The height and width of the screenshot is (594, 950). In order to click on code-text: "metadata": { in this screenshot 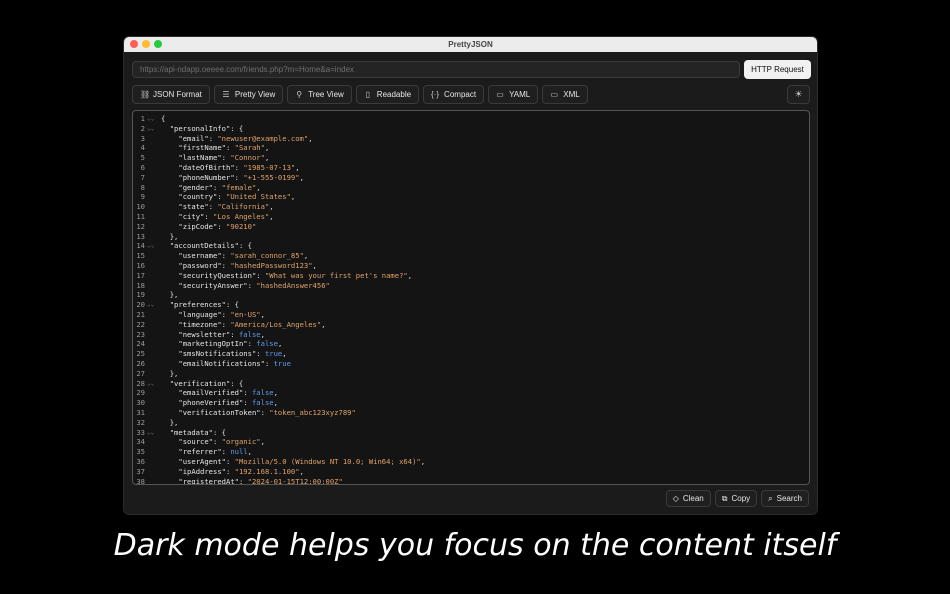, I will do `click(197, 432)`.